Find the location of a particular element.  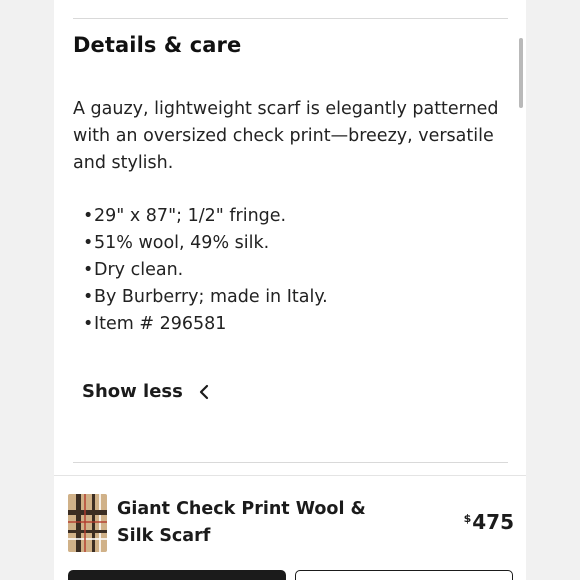

show-less-button: Show less is located at coordinates (147, 391).